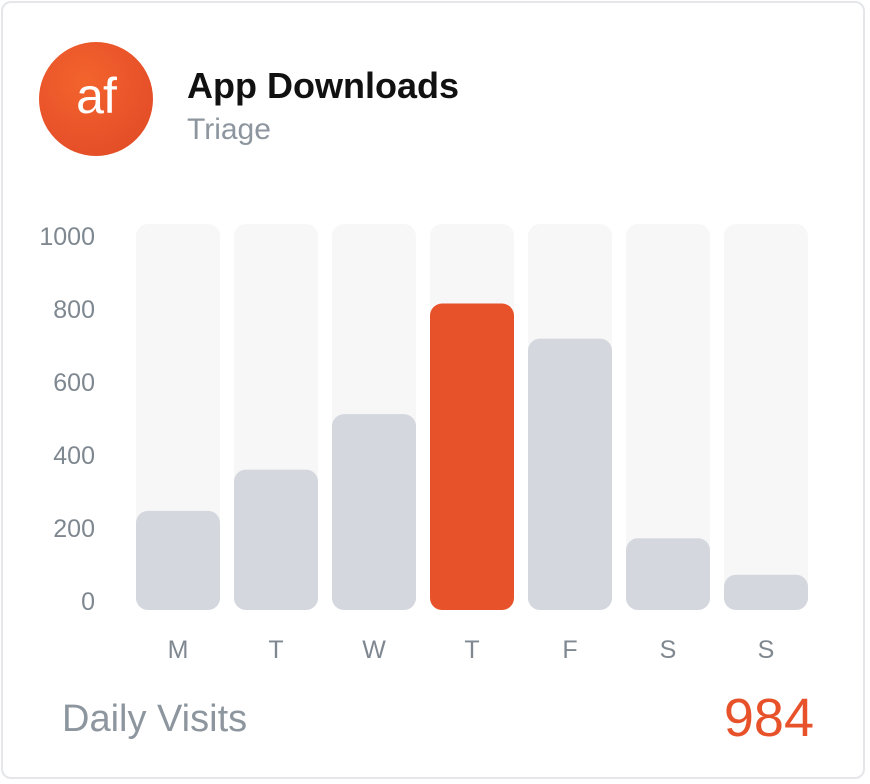 This screenshot has height=784, width=870. Describe the element at coordinates (74, 456) in the screenshot. I see `y-tick-label: 400` at that location.